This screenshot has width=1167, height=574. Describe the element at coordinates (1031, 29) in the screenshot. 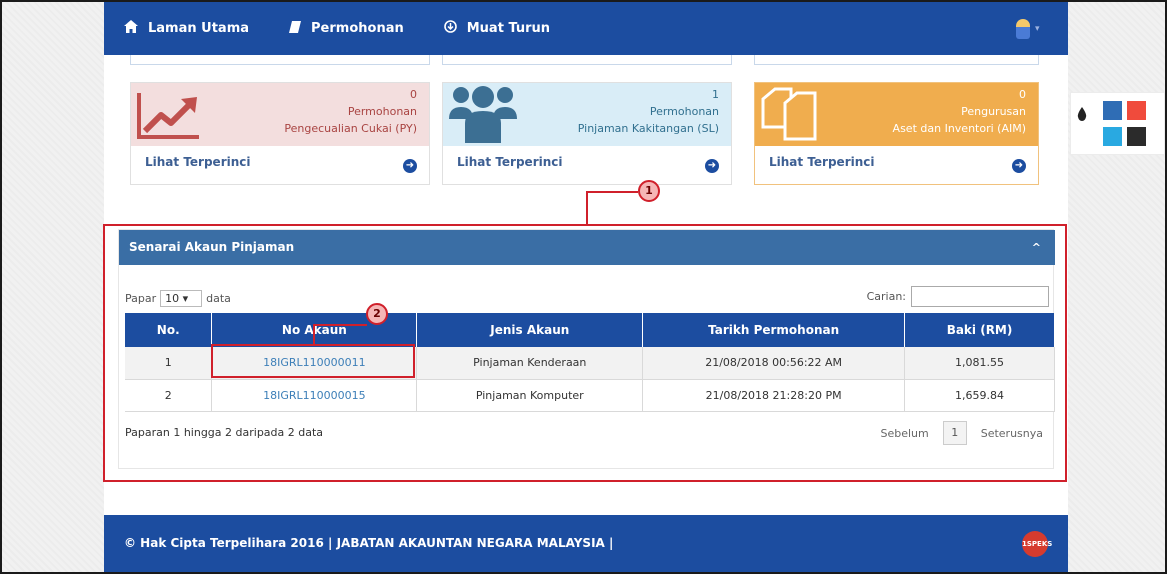

I see `user-menu: ▾` at that location.